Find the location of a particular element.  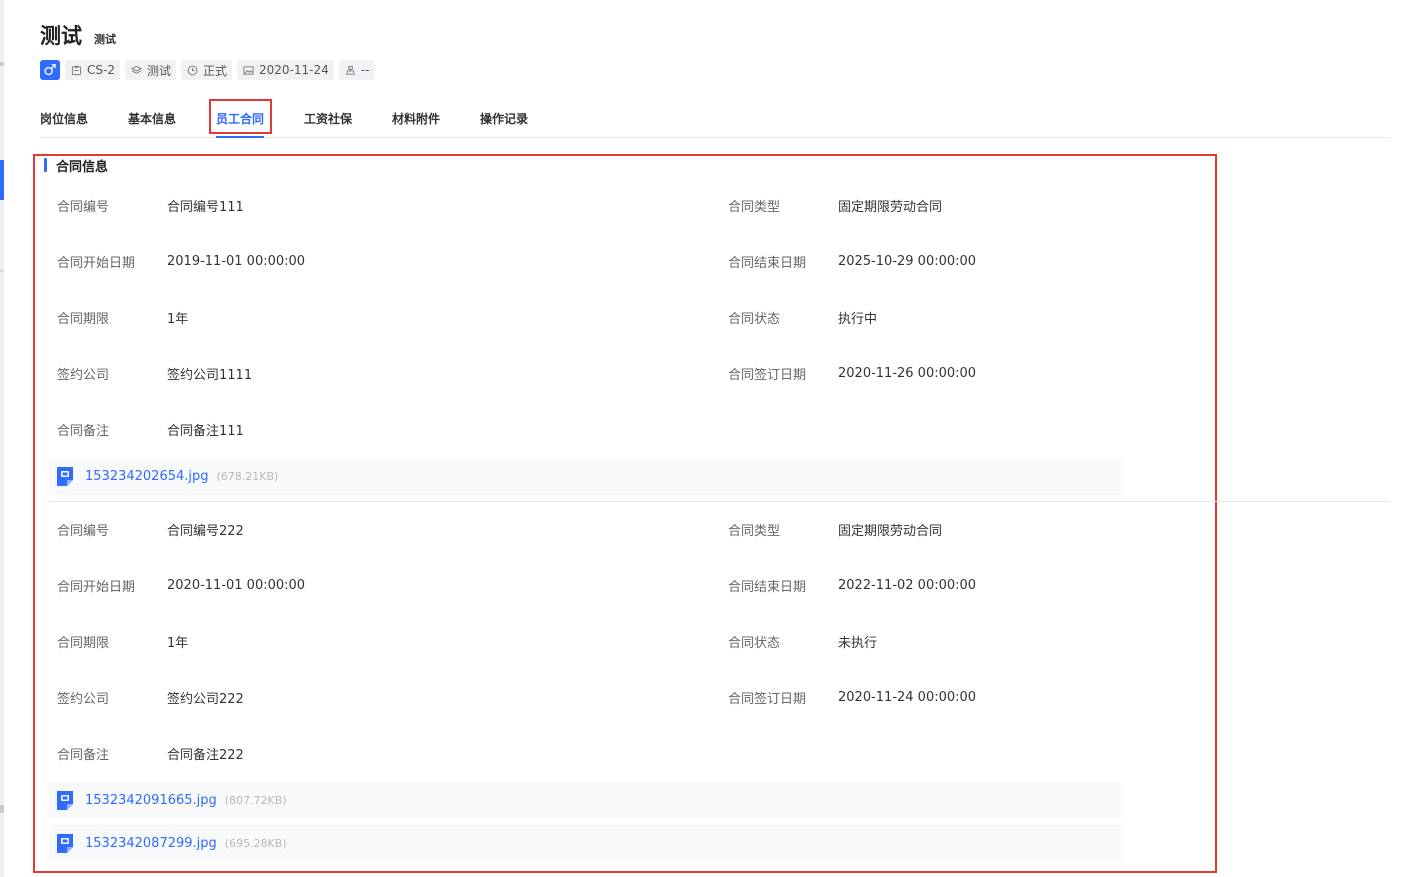

contract-2-start-date: 合同开始日期 2020-11-01 00:00:00 is located at coordinates (181, 586).